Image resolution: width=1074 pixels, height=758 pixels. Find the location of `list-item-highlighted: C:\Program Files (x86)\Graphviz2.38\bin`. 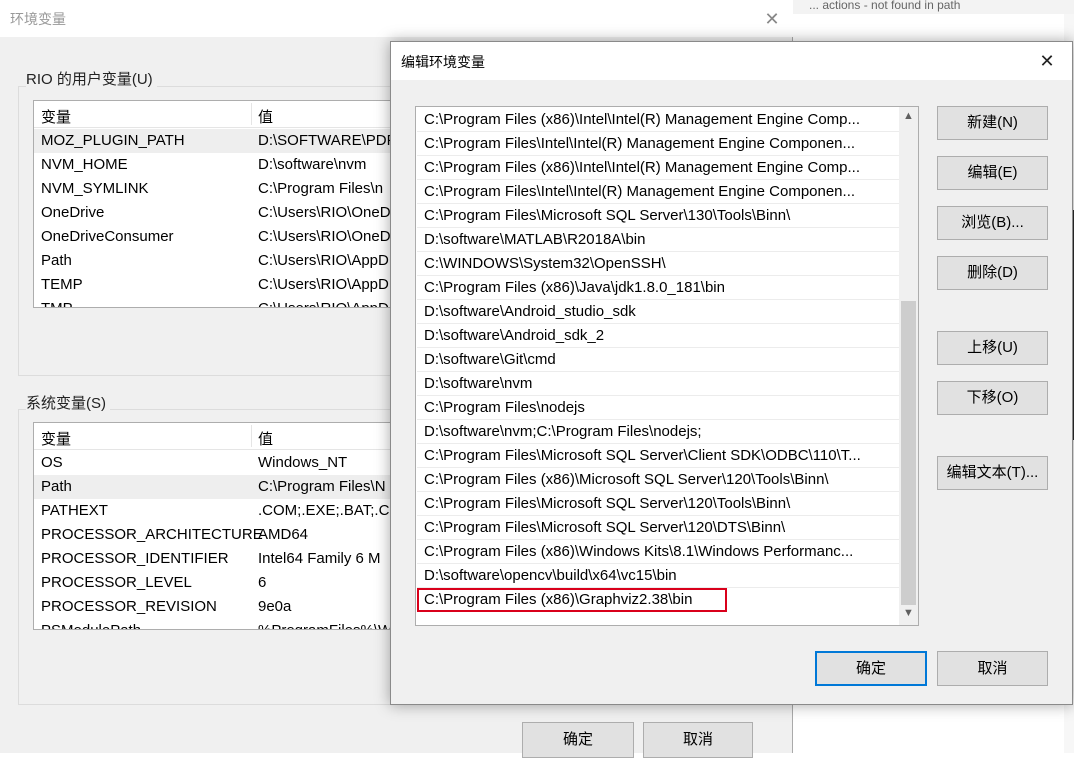

list-item-highlighted: C:\Program Files (x86)\Graphviz2.38\bin is located at coordinates (572, 600).